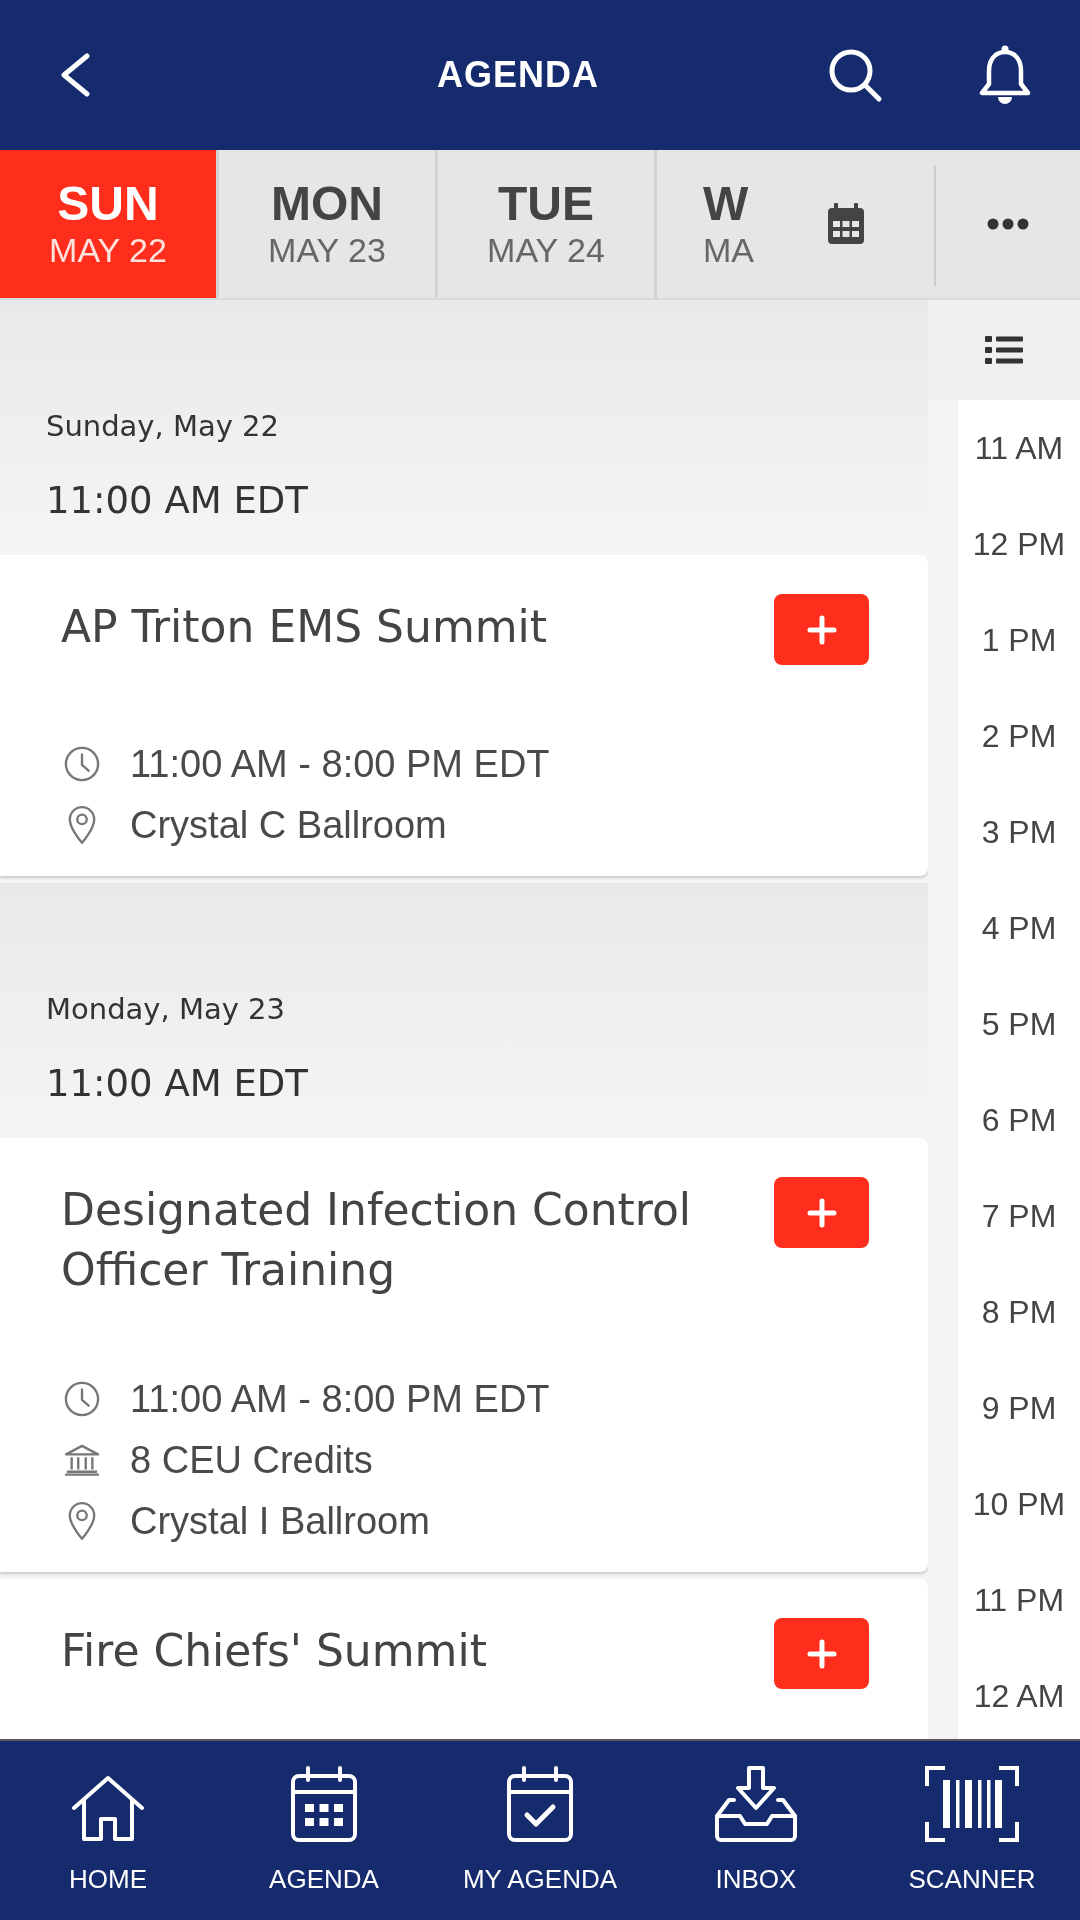 The image size is (1080, 1920). Describe the element at coordinates (1019, 832) in the screenshot. I see `hour-label: 3 PM` at that location.